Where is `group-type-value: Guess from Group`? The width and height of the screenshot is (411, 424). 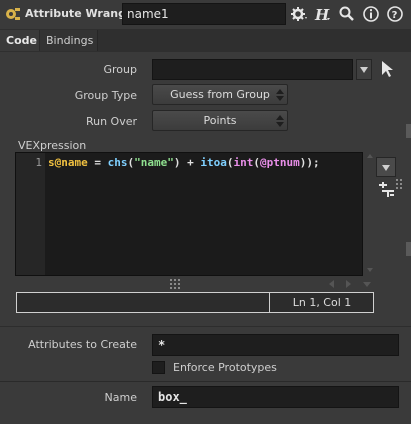
group-type-value: Guess from Group is located at coordinates (220, 94).